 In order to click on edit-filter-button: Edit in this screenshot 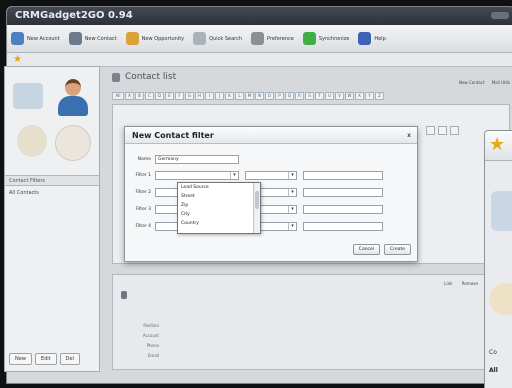, I will do `click(45, 359)`.